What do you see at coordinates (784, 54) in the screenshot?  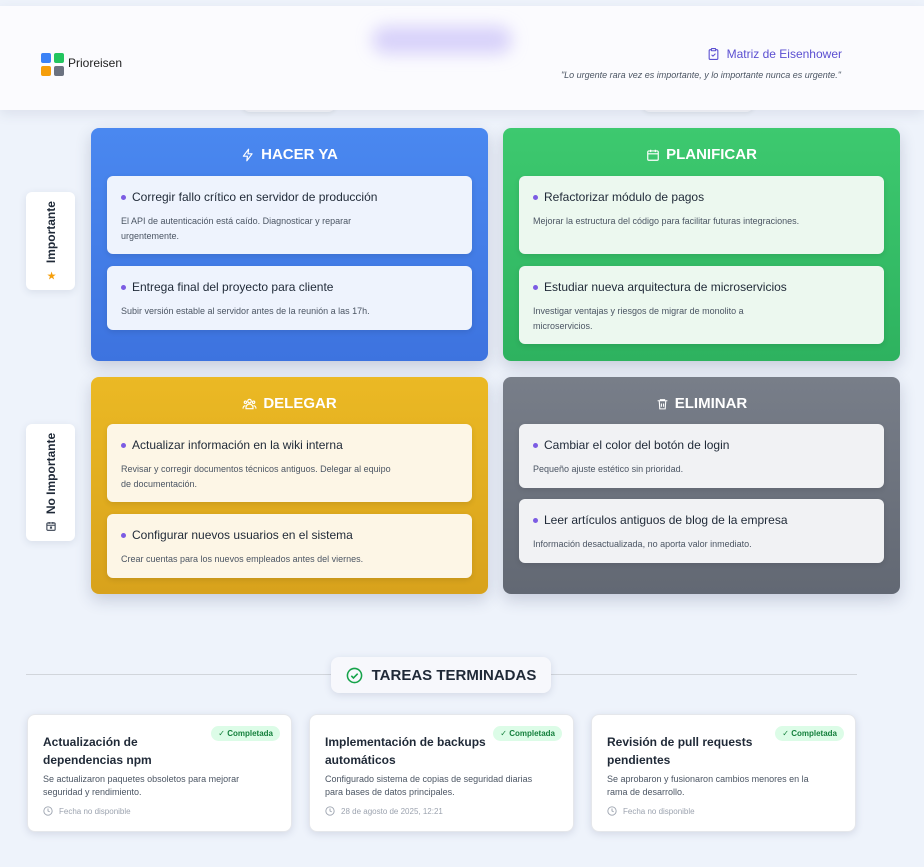 I see `matrix-link-label: Matriz de Eisenhower` at bounding box center [784, 54].